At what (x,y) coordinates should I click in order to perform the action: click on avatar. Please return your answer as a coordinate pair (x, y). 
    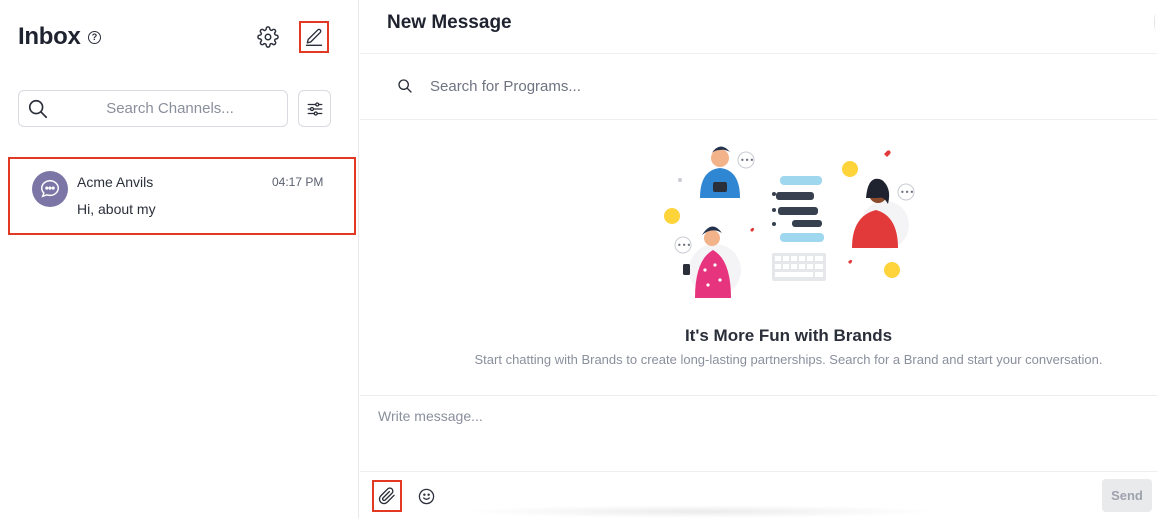
    Looking at the image, I should click on (50, 189).